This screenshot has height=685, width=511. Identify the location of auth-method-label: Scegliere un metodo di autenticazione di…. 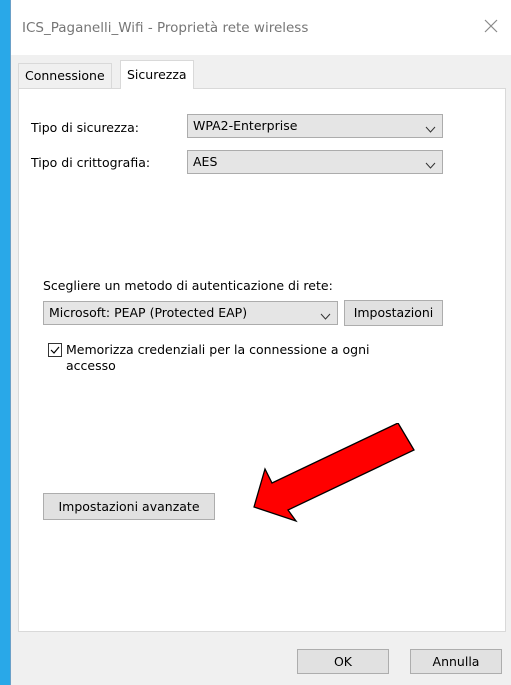
(188, 285).